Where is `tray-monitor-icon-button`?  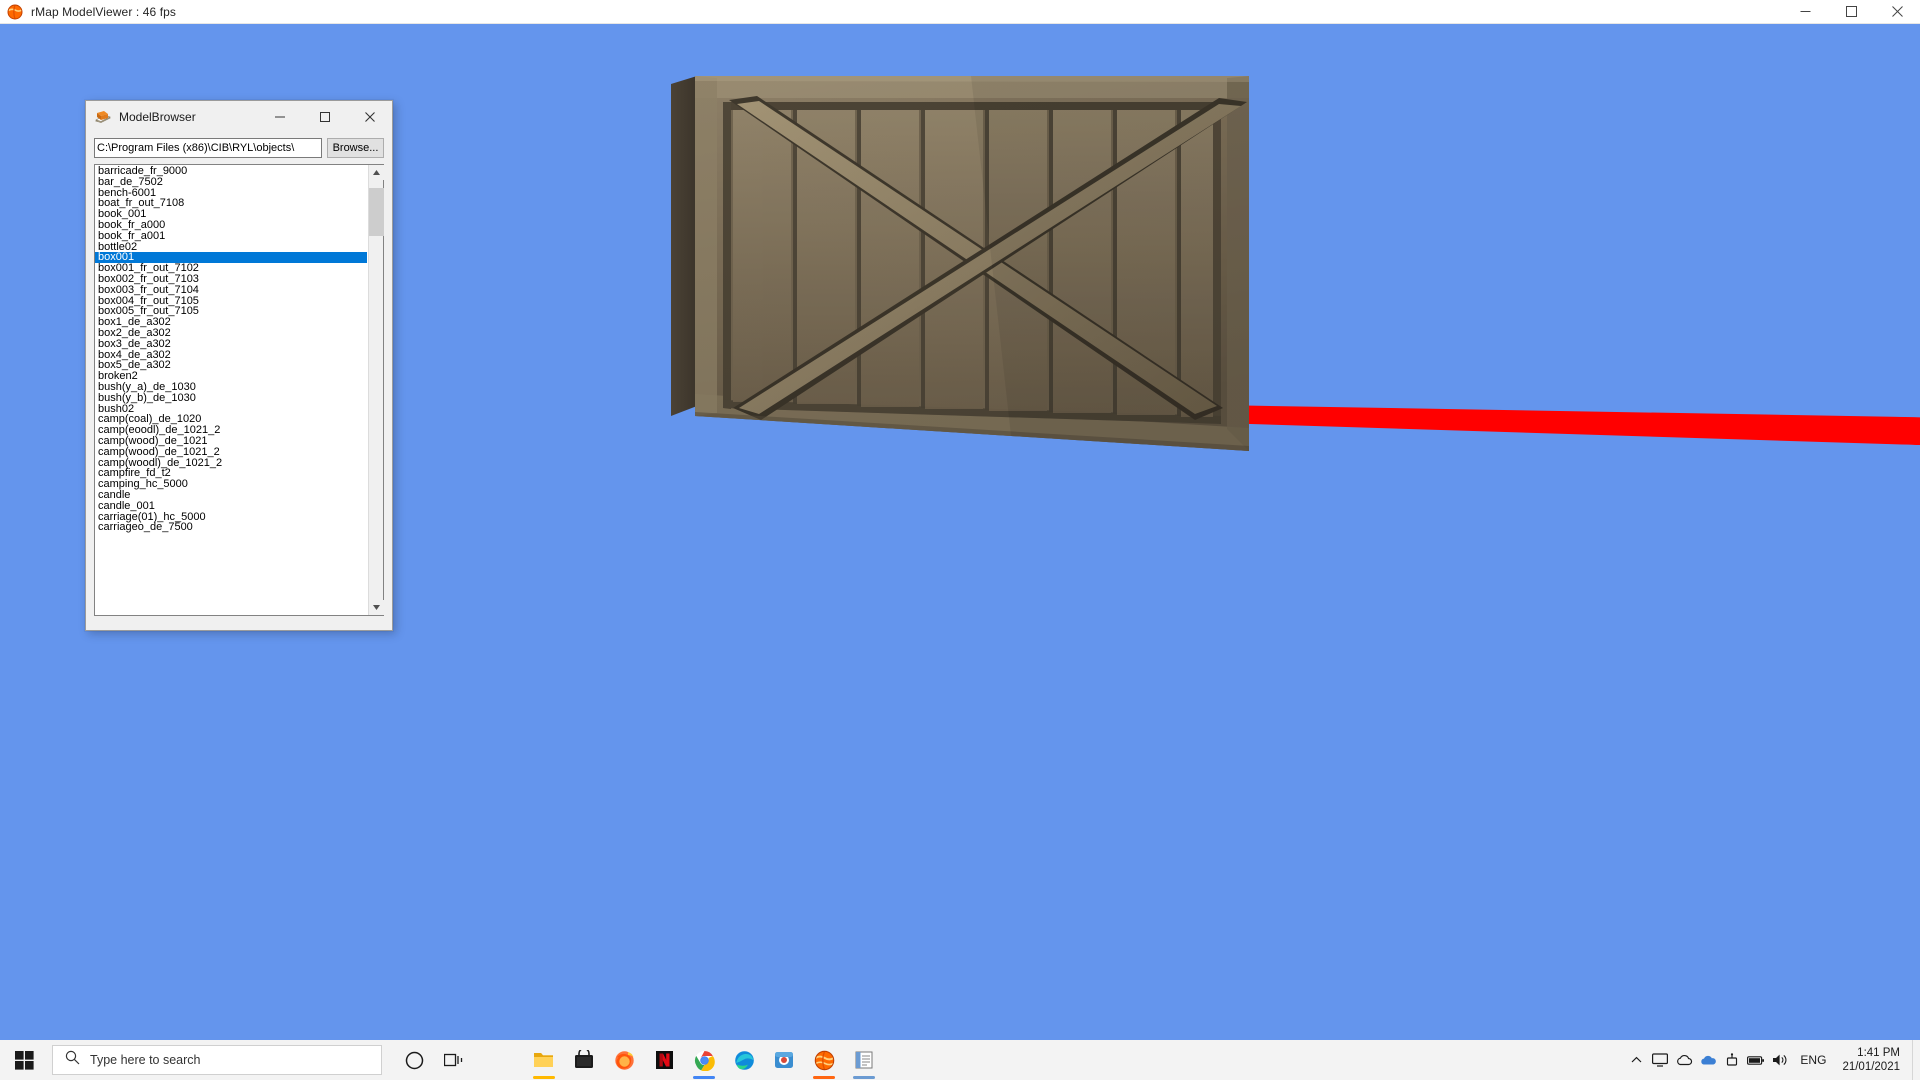 tray-monitor-icon-button is located at coordinates (1660, 1060).